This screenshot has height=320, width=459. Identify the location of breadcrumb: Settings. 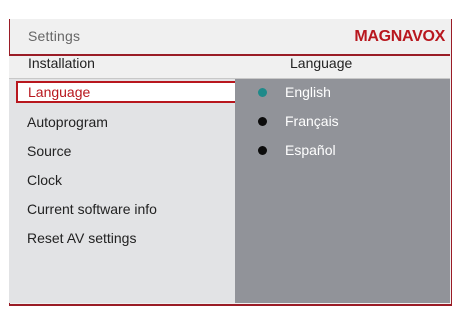
(54, 36).